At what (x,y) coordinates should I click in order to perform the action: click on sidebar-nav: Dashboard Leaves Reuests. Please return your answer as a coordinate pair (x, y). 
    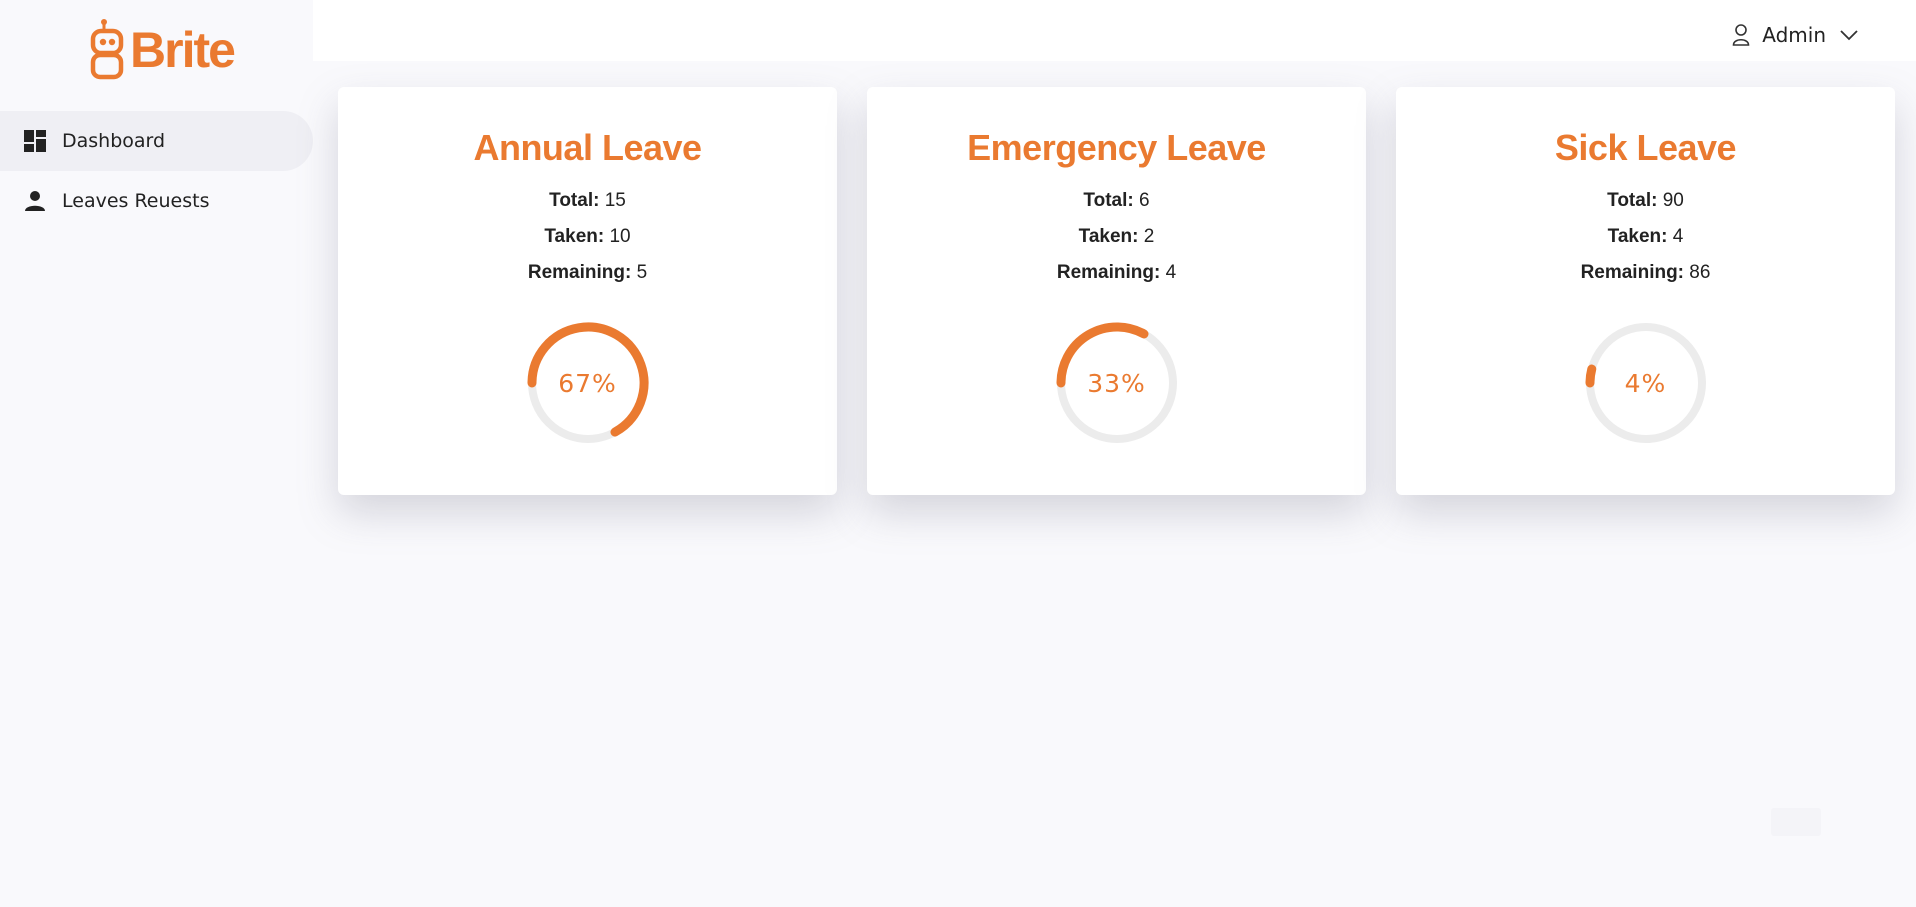
    Looking at the image, I should click on (156, 171).